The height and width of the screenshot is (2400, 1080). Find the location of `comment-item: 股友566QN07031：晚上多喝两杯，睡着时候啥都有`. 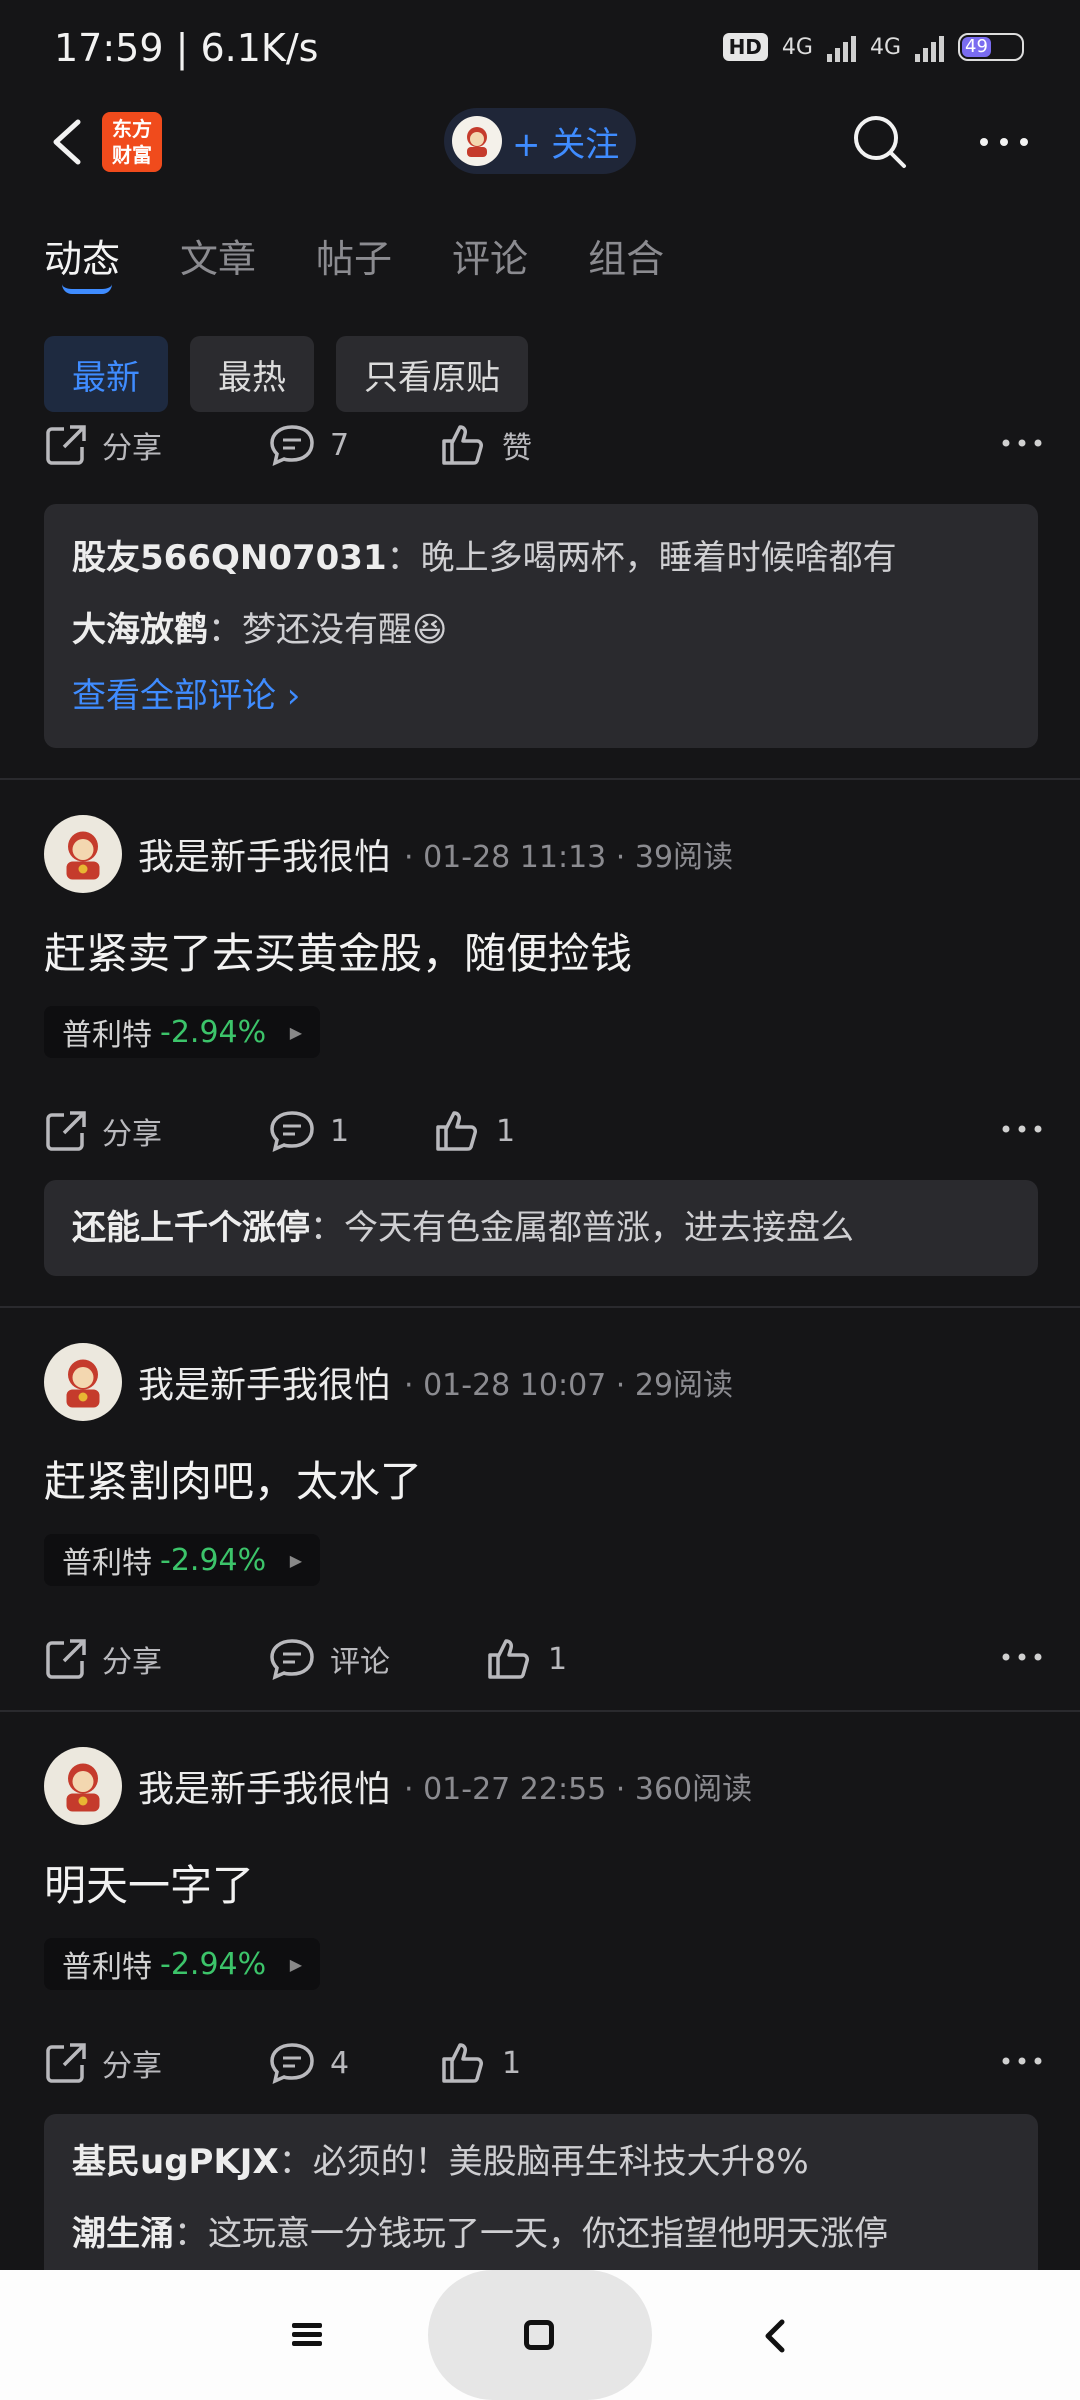

comment-item: 股友566QN07031：晚上多喝两杯，睡着时候啥都有 is located at coordinates (484, 558).